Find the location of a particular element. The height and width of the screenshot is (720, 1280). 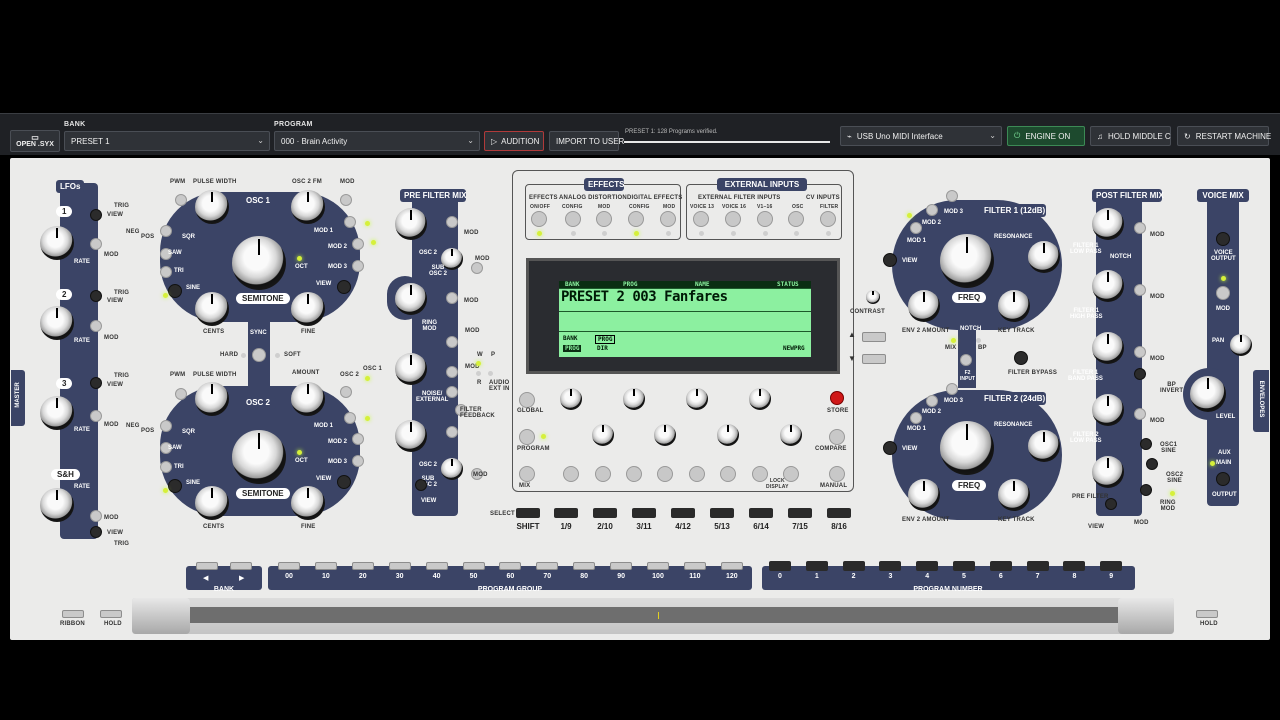

ext-v116-button is located at coordinates (765, 219).